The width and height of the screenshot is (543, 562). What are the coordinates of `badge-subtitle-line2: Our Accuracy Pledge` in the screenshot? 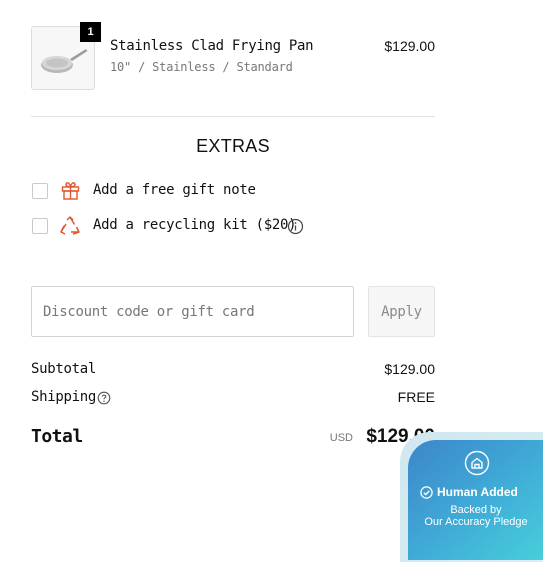 It's located at (476, 522).